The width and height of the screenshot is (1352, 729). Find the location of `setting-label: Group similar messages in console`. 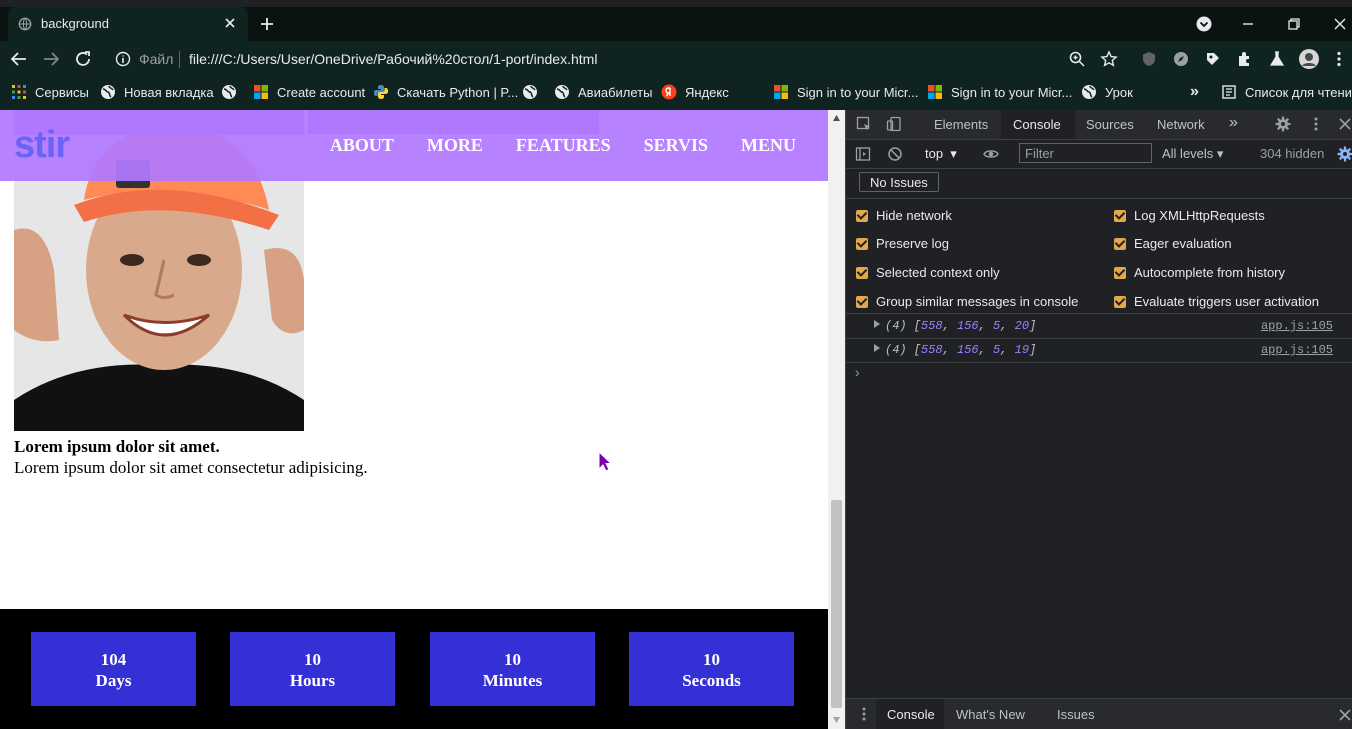

setting-label: Group similar messages in console is located at coordinates (977, 301).